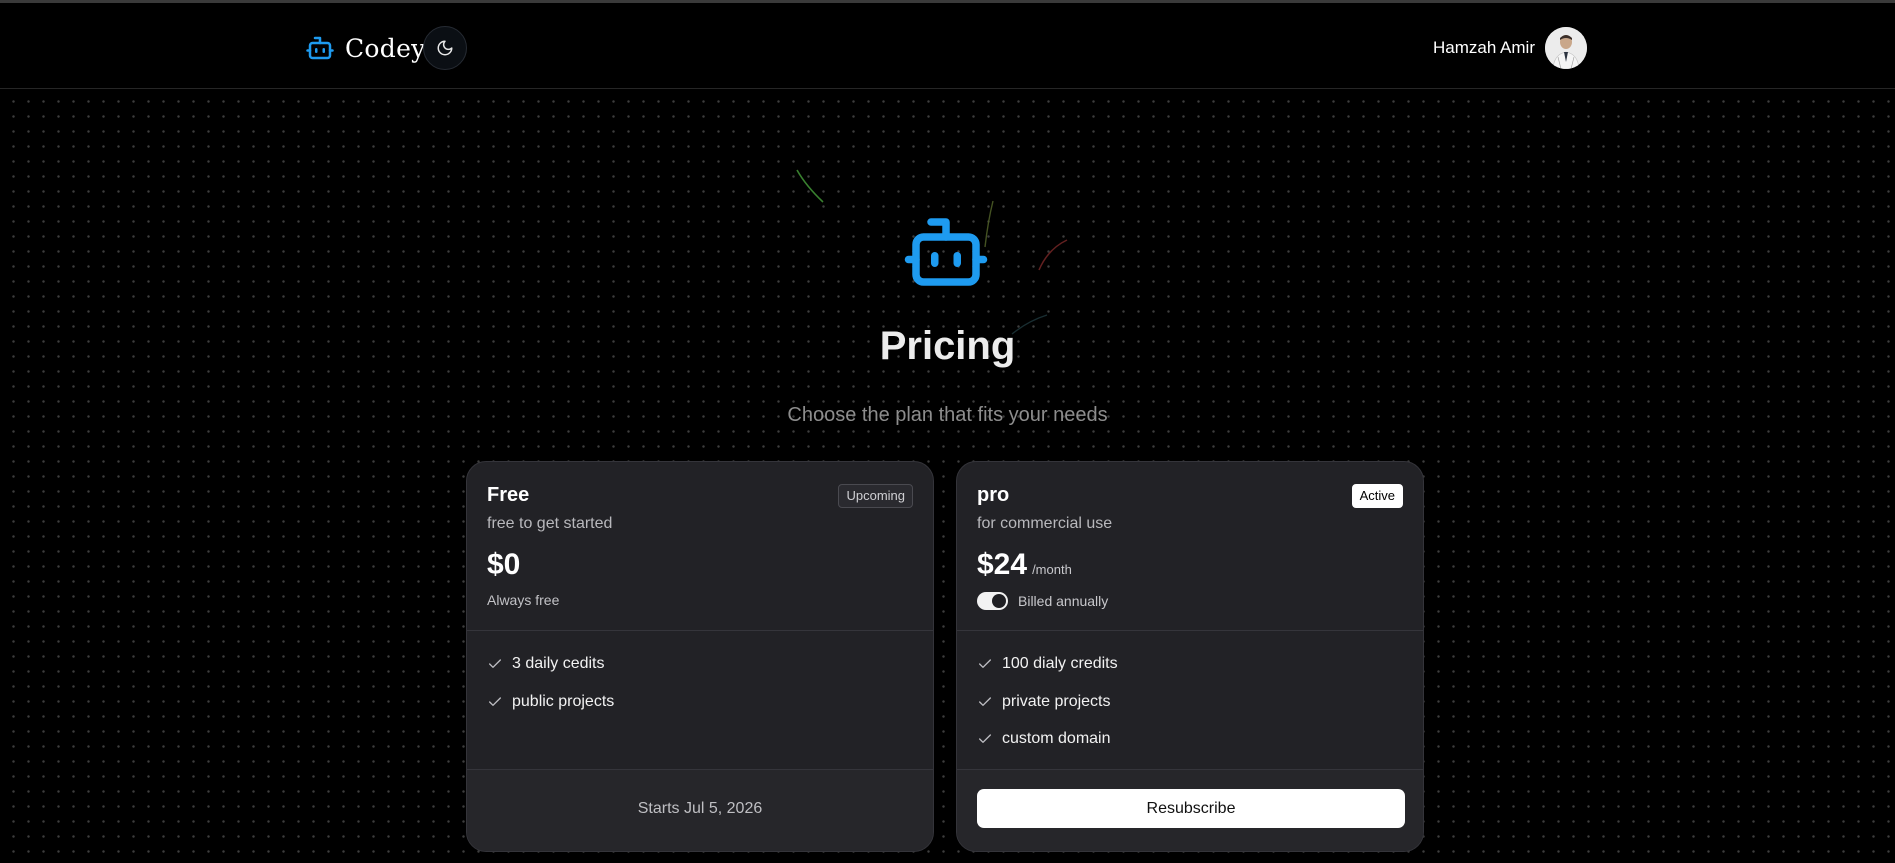 The height and width of the screenshot is (863, 1895). I want to click on start-date-text: Starts Jul 5, 2026, so click(700, 808).